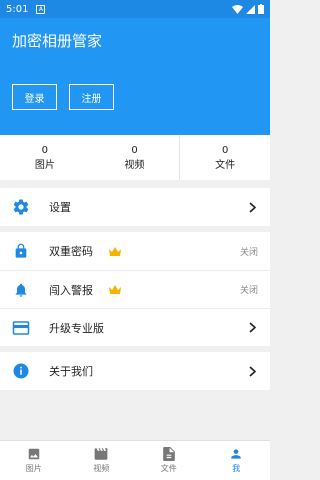 The image size is (320, 480). Describe the element at coordinates (71, 371) in the screenshot. I see `about-label: 关于我们` at that location.